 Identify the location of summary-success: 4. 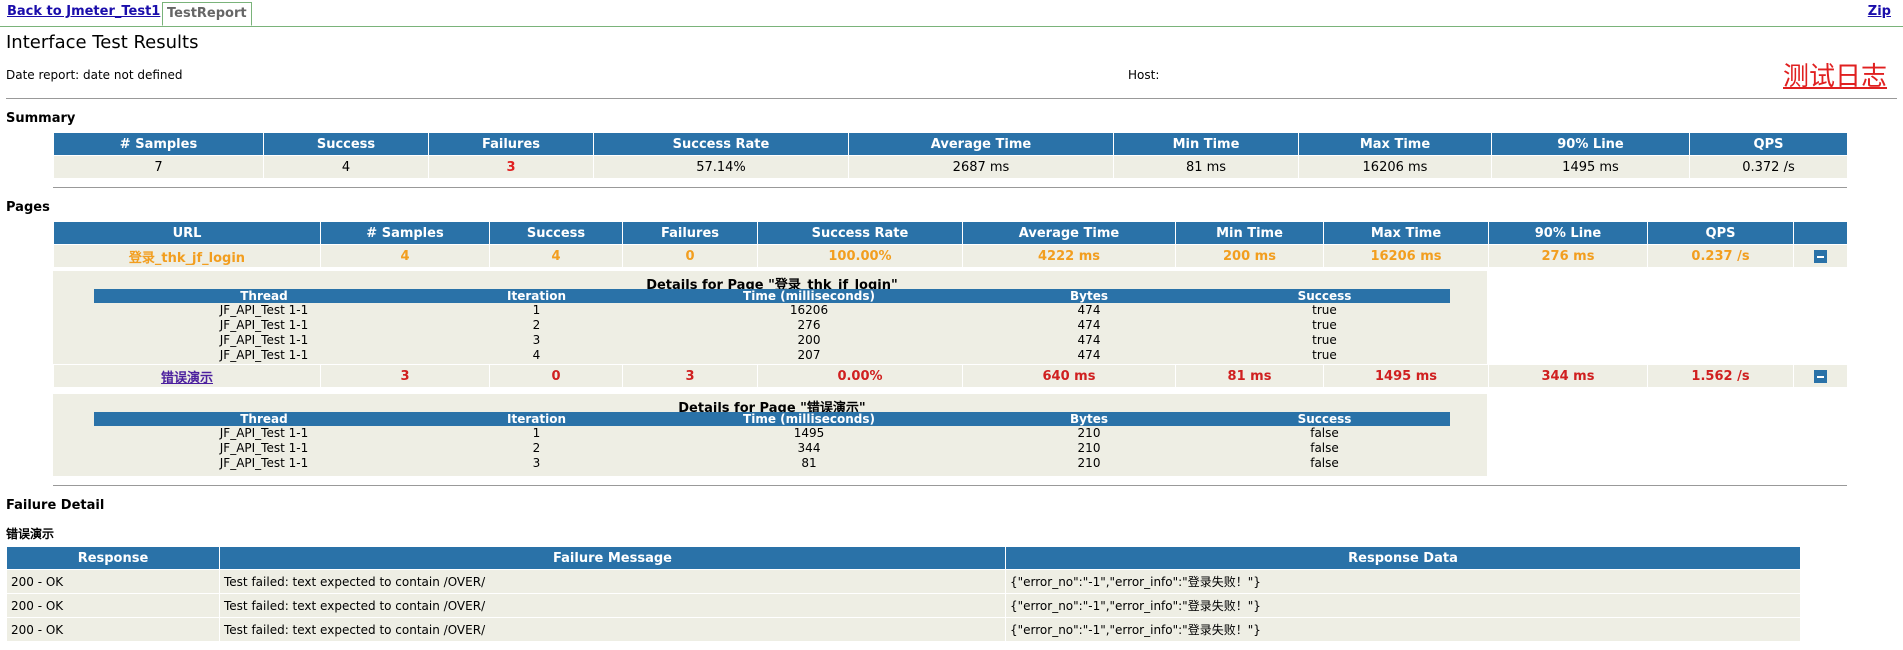
(346, 167).